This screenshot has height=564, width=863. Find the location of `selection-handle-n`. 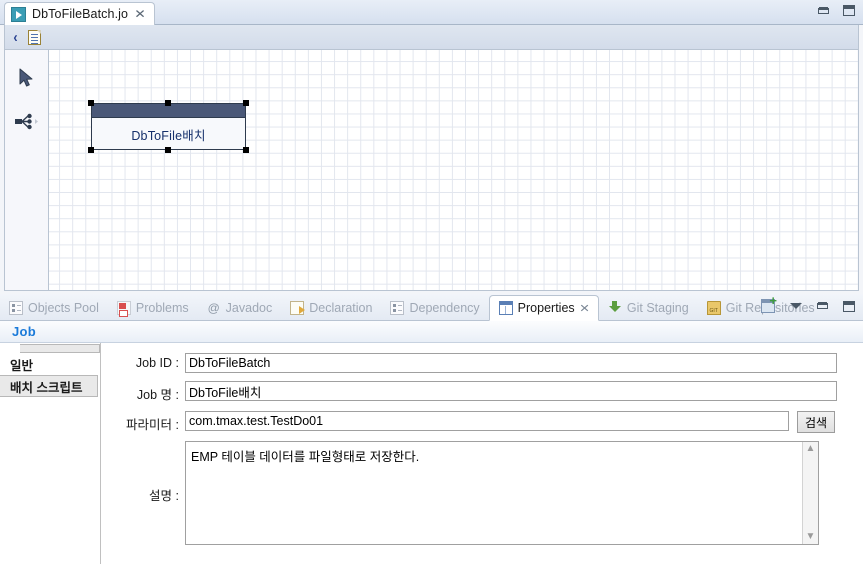

selection-handle-n is located at coordinates (168, 103).